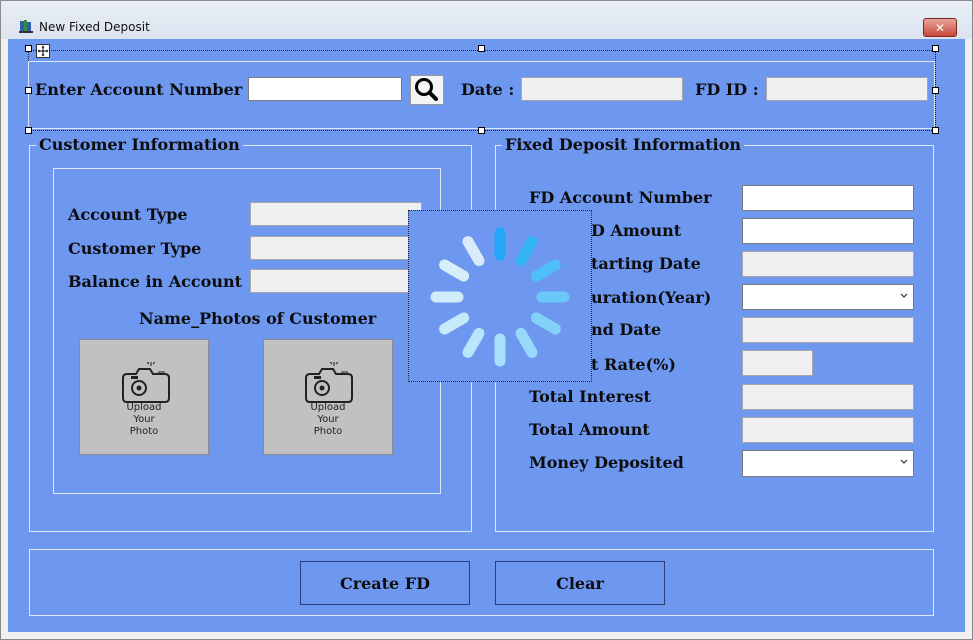 The width and height of the screenshot is (973, 640). What do you see at coordinates (636, 230) in the screenshot?
I see `fd-amount-label: D Amount` at bounding box center [636, 230].